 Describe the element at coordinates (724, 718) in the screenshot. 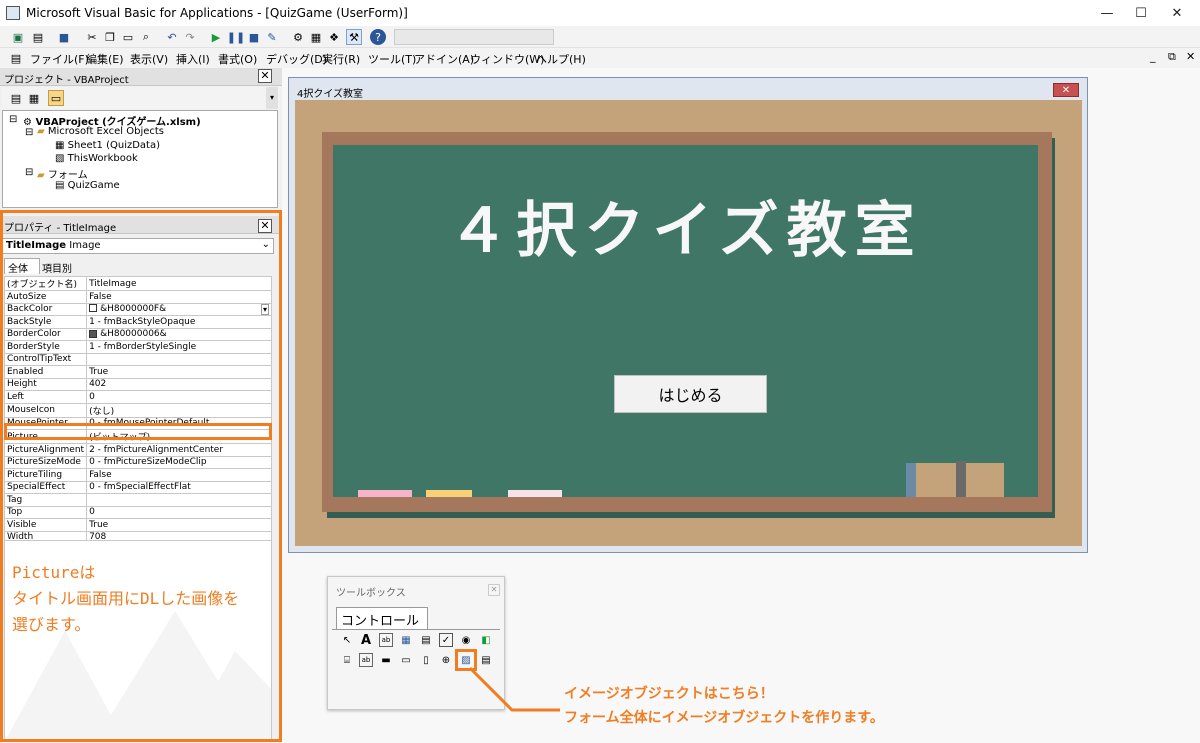

I see `annotation-line: フォーム全体にイメージオブジェクトを作ります。` at that location.